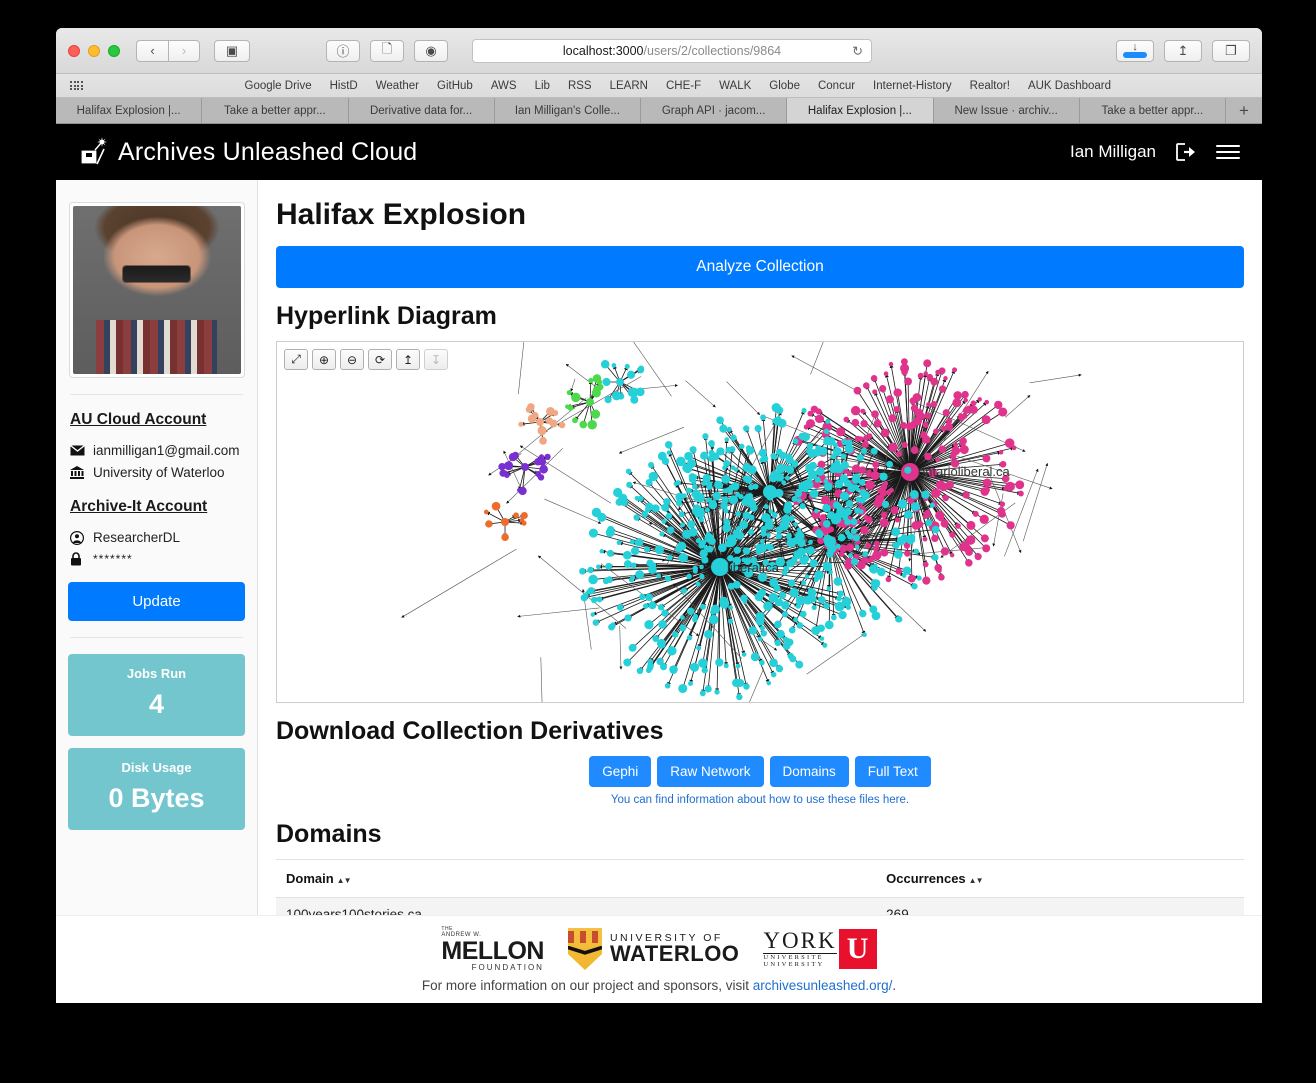 This screenshot has width=1316, height=1083. Describe the element at coordinates (809, 771) in the screenshot. I see `download-domains-button: Domains` at that location.